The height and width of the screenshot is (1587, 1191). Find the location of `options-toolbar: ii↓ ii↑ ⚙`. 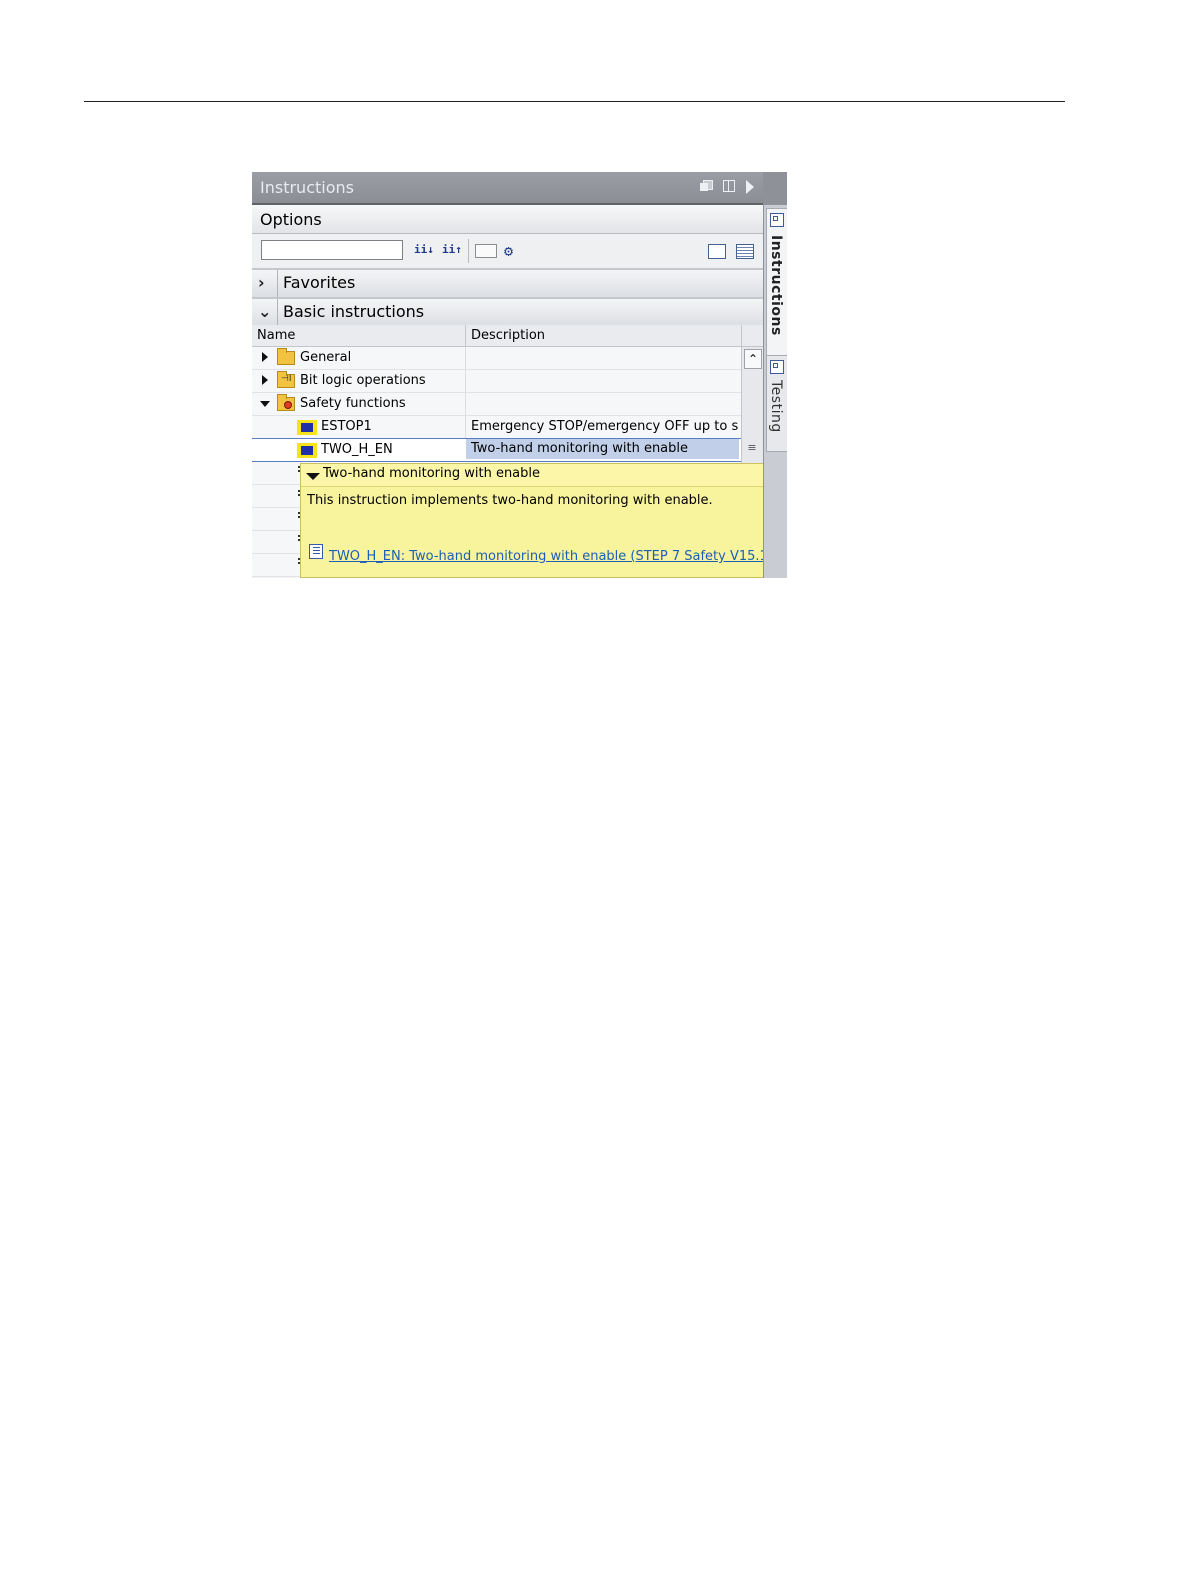

options-toolbar: ii↓ ii↑ ⚙ is located at coordinates (507, 251).